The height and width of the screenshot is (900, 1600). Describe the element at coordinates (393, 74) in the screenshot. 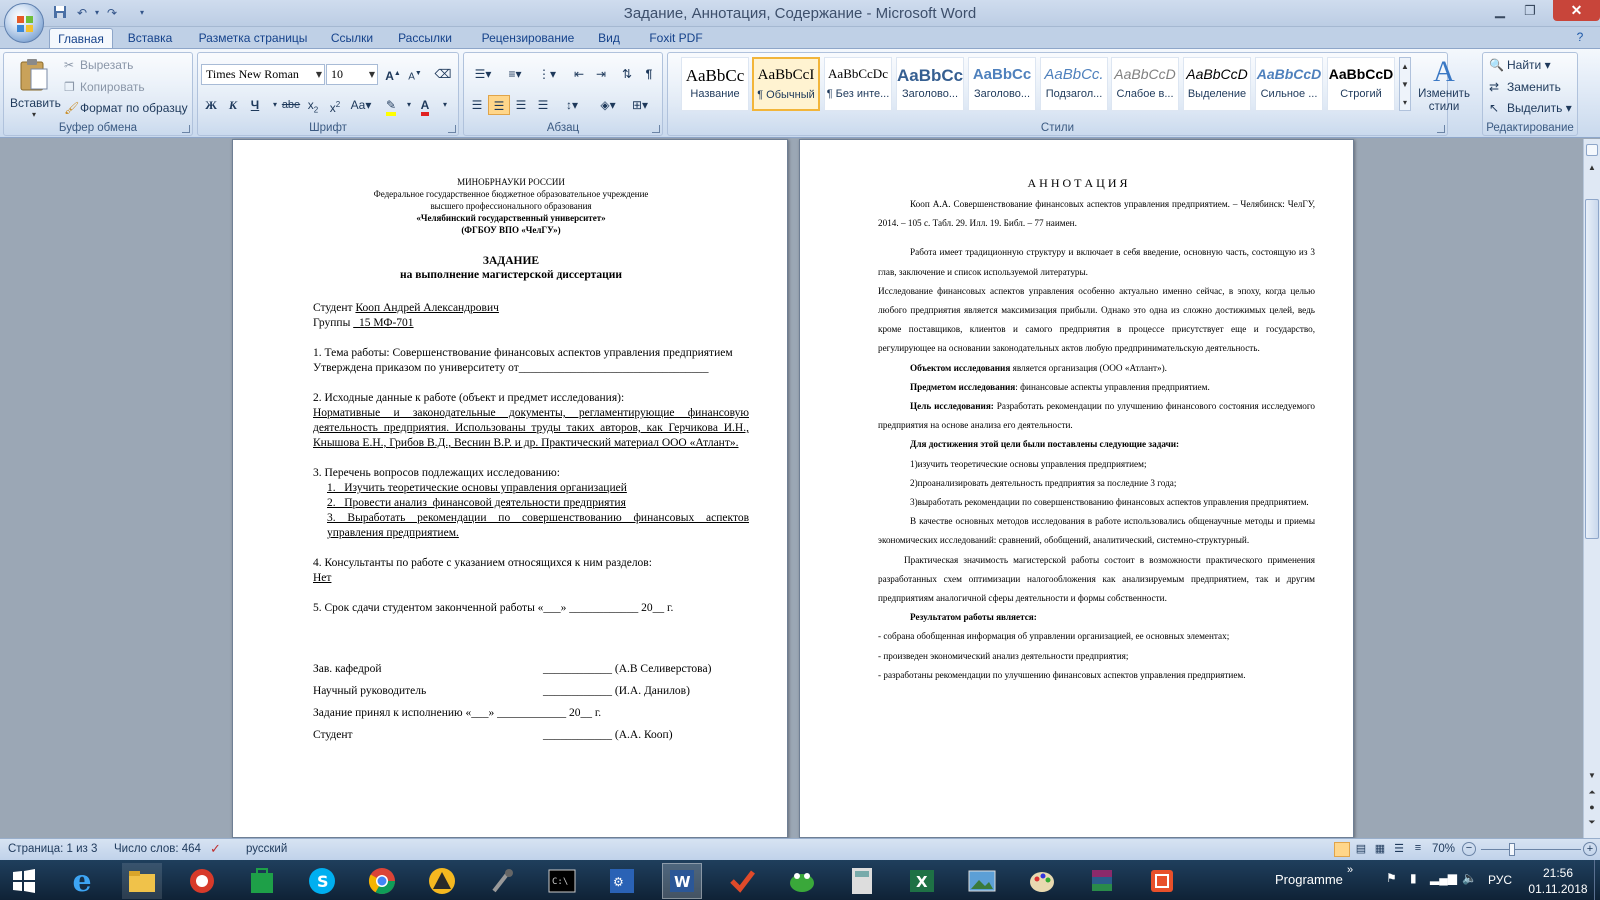

I see `grow-font-icon: A▲` at that location.